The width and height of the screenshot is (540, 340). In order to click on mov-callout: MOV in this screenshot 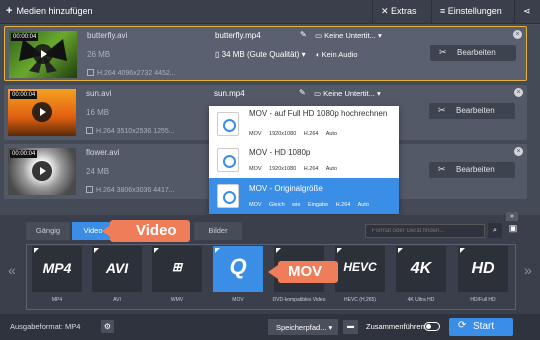, I will do `click(308, 272)`.